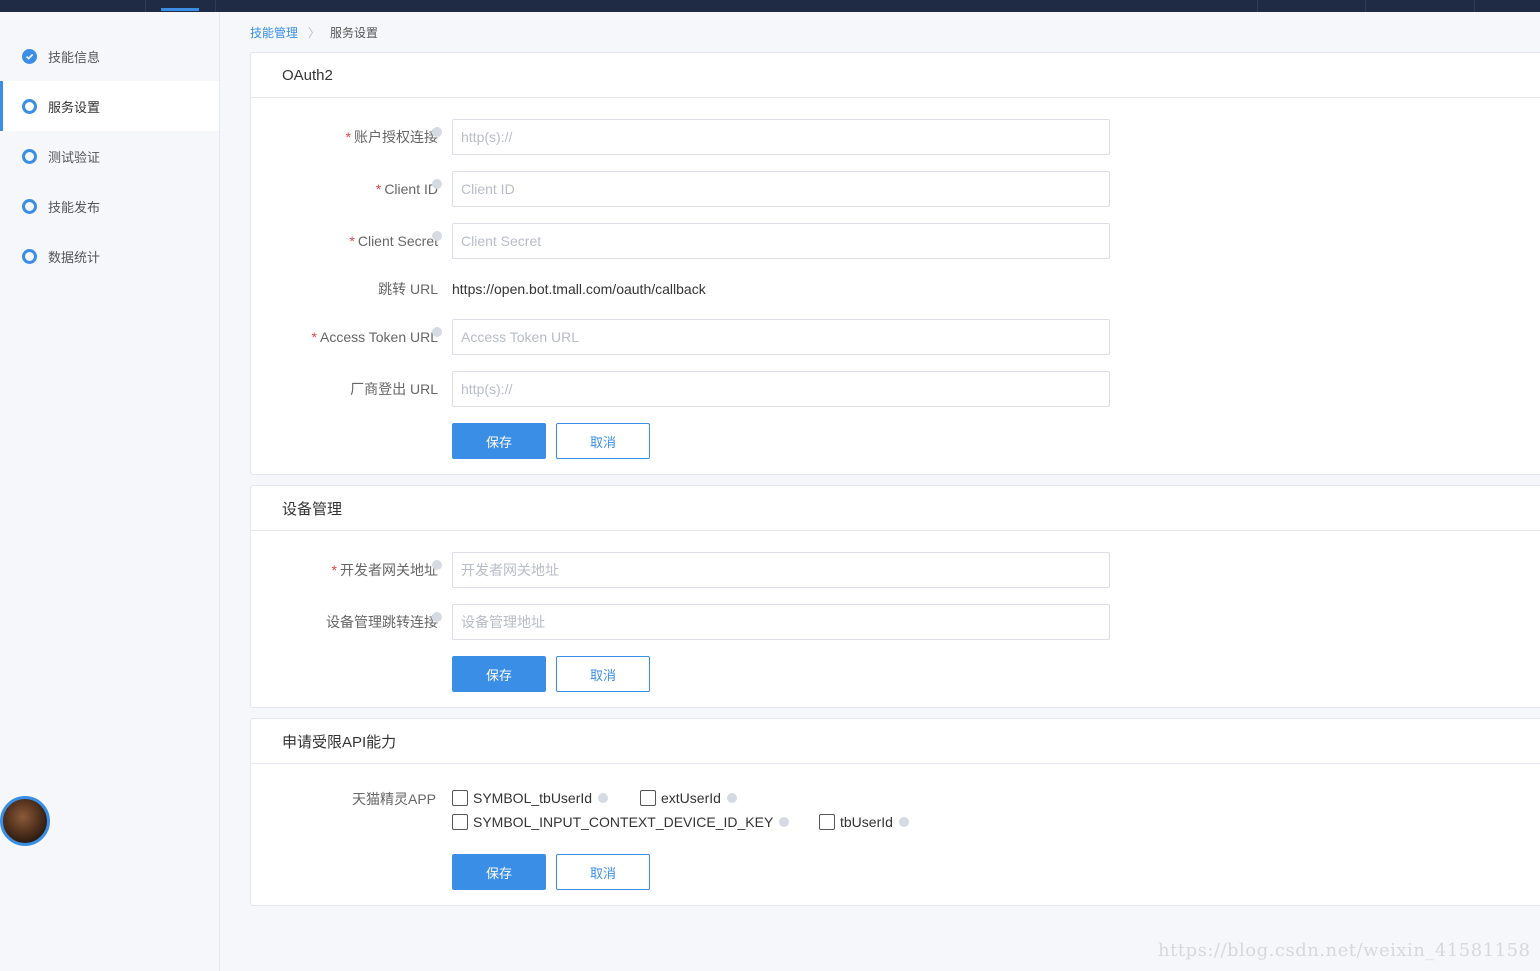 The width and height of the screenshot is (1540, 971). I want to click on device-jump-input, so click(781, 622).